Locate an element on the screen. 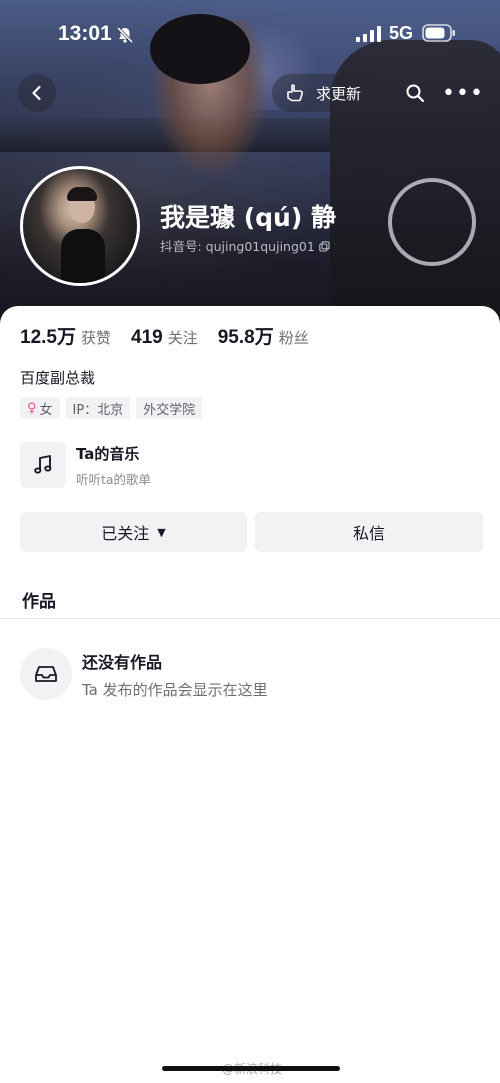  request-update-button: 求更新 is located at coordinates (326, 93).